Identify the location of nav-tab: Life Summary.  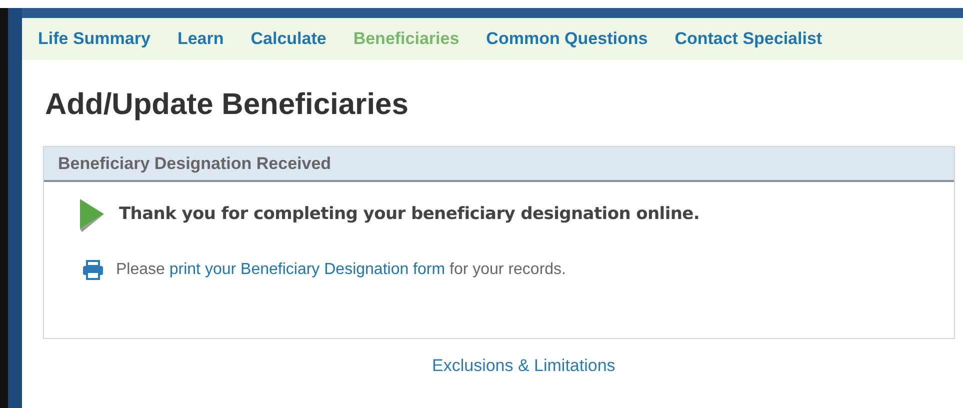
(94, 39).